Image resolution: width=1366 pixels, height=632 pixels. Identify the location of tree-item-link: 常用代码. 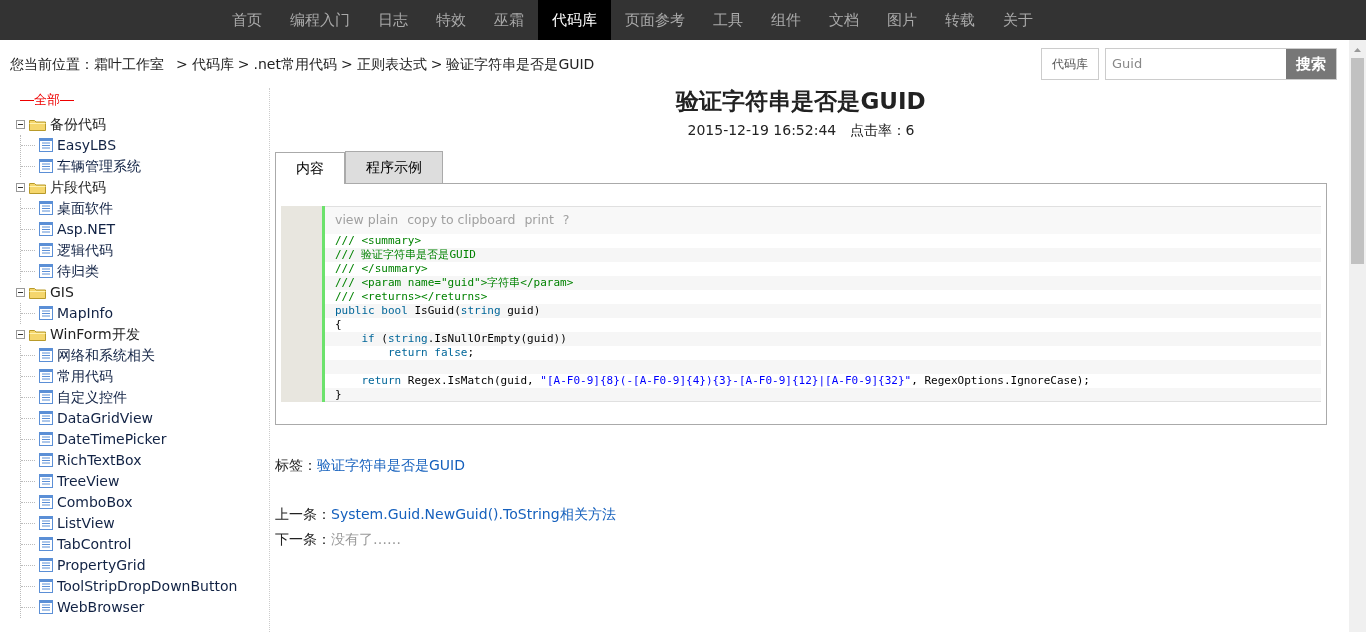
(85, 376).